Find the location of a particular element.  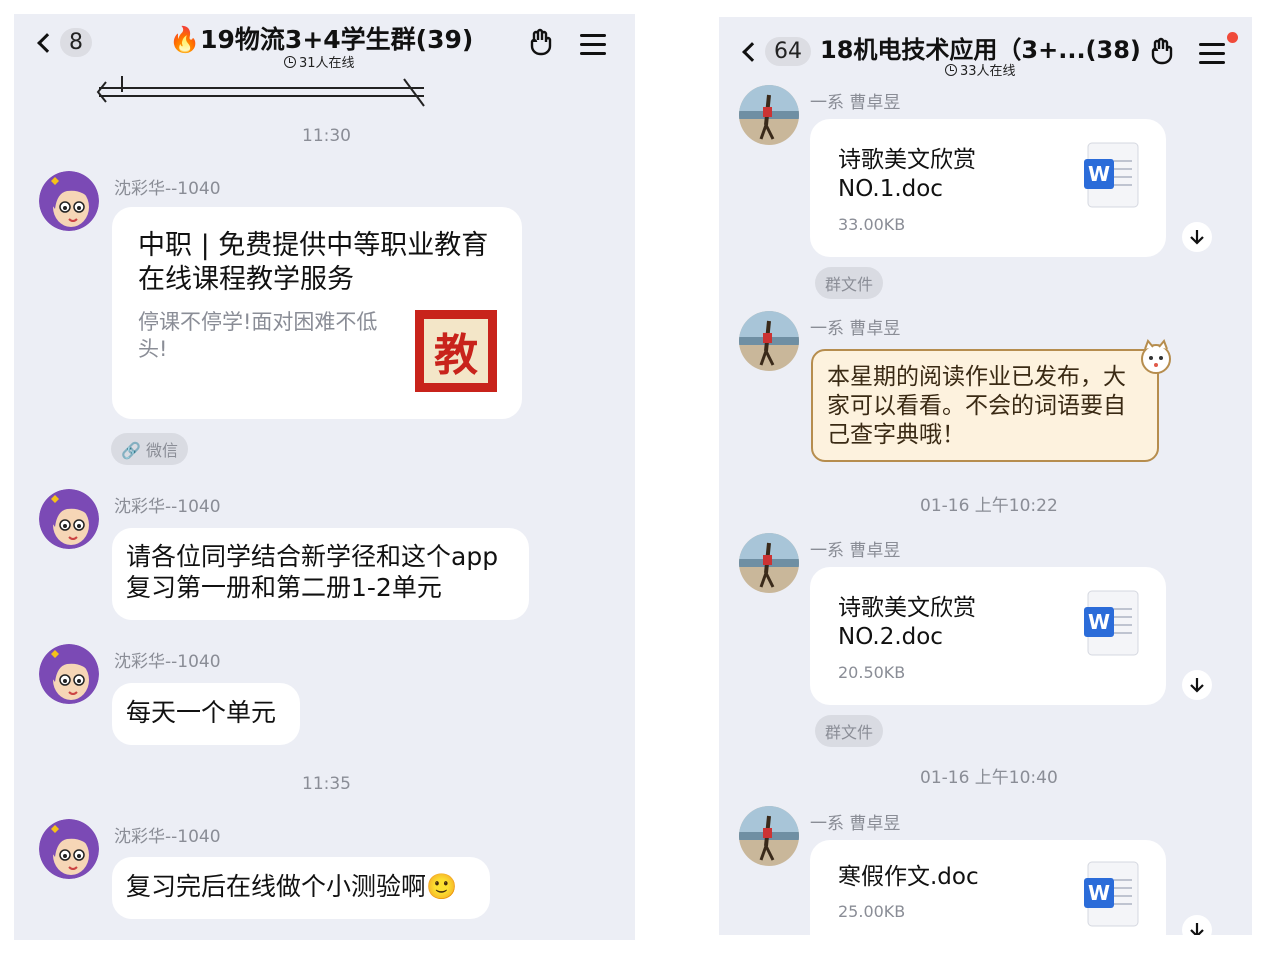

timestamp: 01-16 上午10:40 is located at coordinates (989, 778).